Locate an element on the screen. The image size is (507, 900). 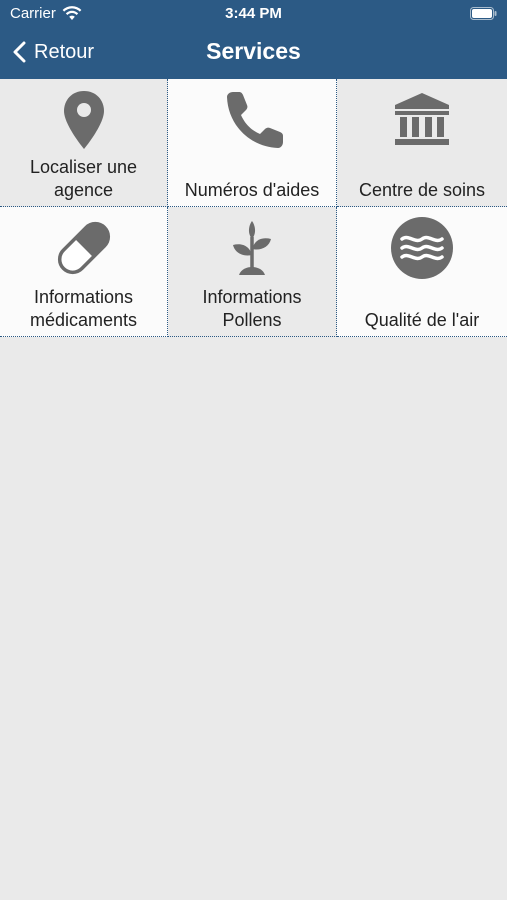
tile-numeros-aides: Numéros d'aides is located at coordinates (252, 143).